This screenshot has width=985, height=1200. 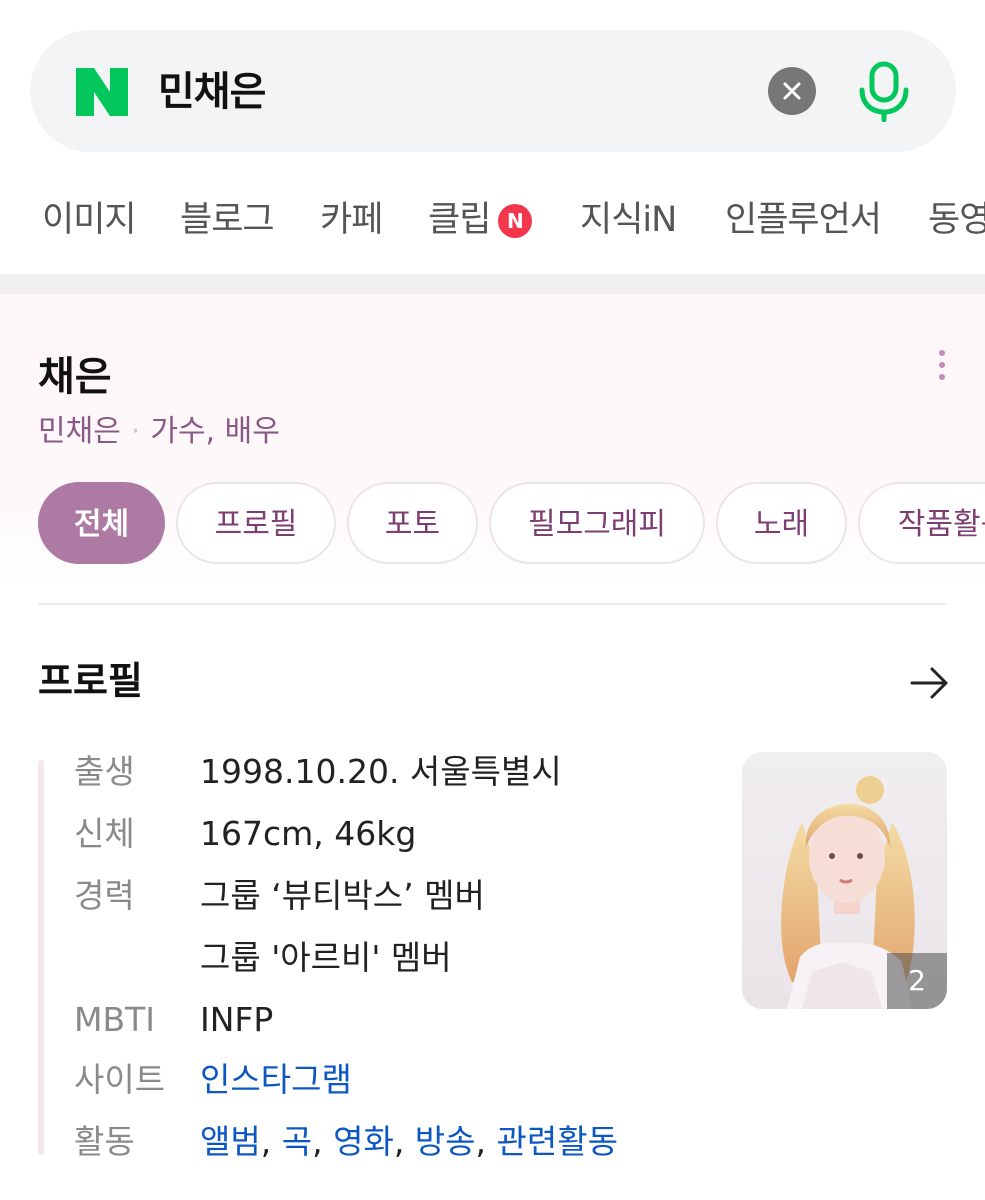 What do you see at coordinates (115, 1019) in the screenshot?
I see `row-label: MBTI` at bounding box center [115, 1019].